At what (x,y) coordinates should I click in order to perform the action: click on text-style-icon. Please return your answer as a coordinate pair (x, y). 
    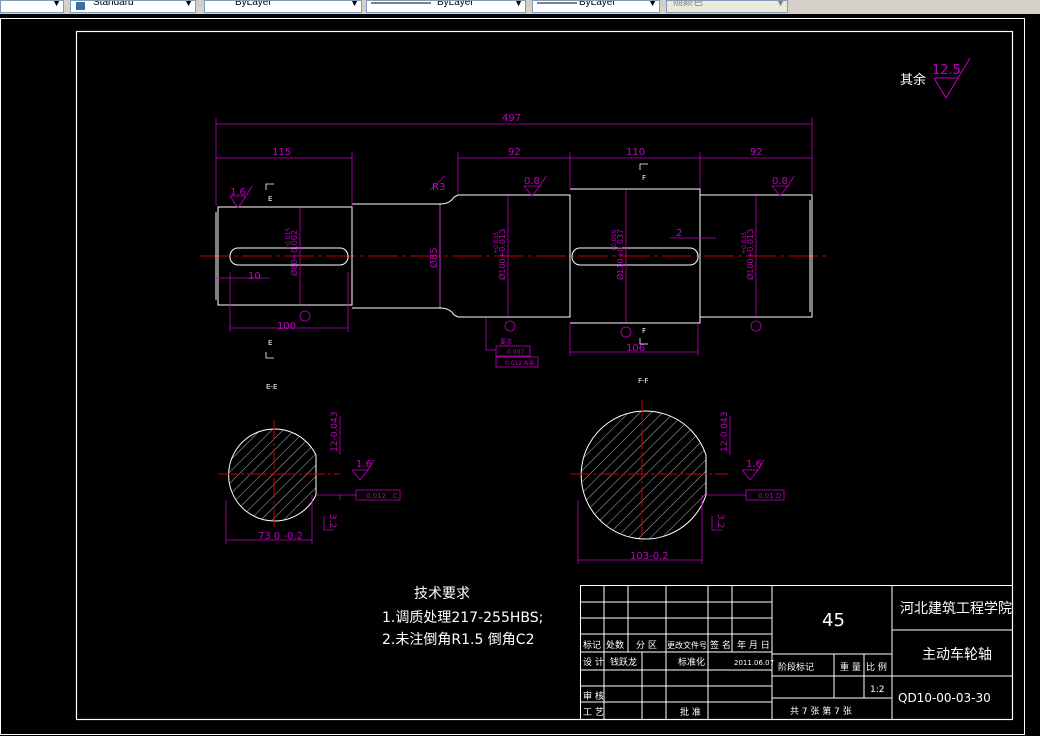
    Looking at the image, I should click on (80, 6).